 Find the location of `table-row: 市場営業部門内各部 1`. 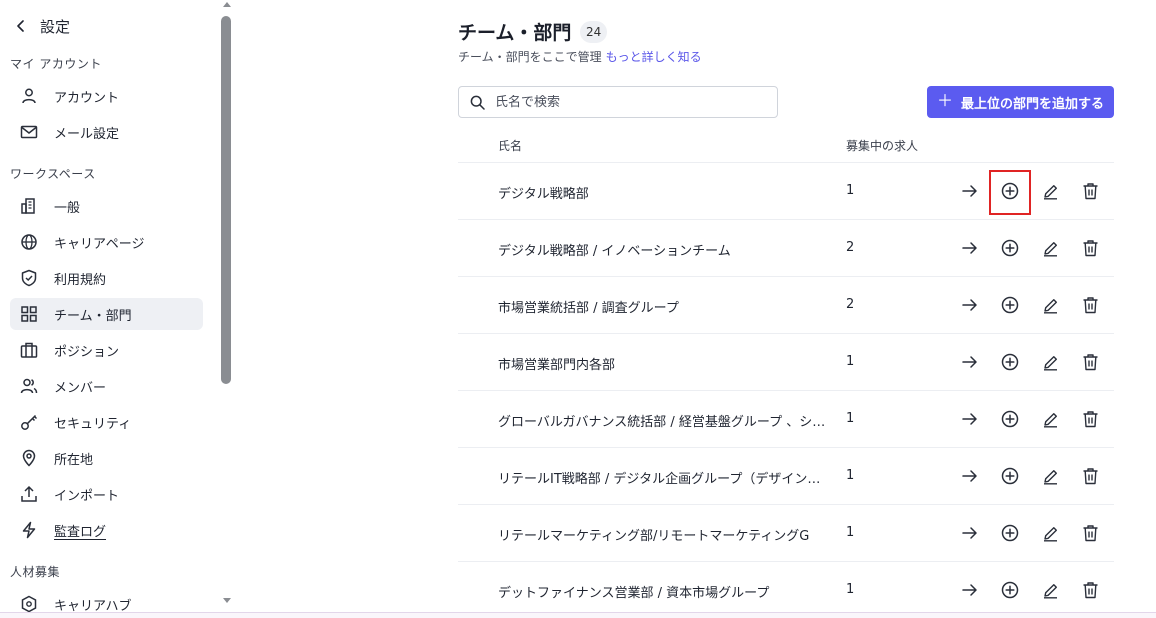

table-row: 市場営業部門内各部 1 is located at coordinates (786, 362).